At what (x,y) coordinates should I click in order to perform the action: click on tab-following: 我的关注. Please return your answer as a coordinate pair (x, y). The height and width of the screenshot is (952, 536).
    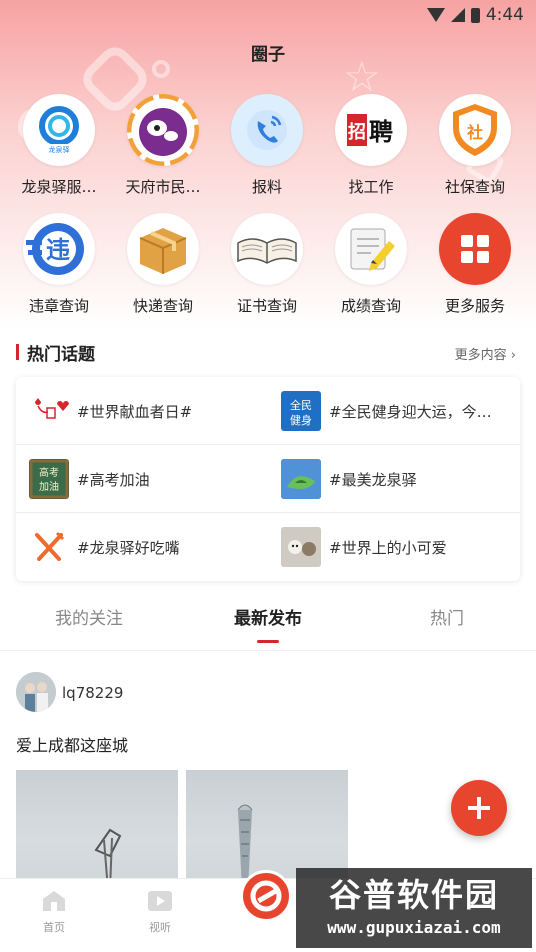
    Looking at the image, I should click on (89, 616).